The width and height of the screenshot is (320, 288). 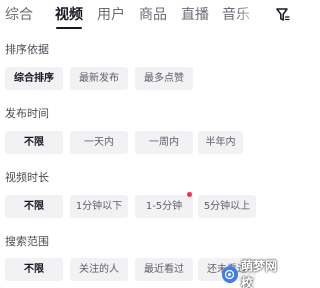 What do you see at coordinates (69, 15) in the screenshot?
I see `tab-video: 视频` at bounding box center [69, 15].